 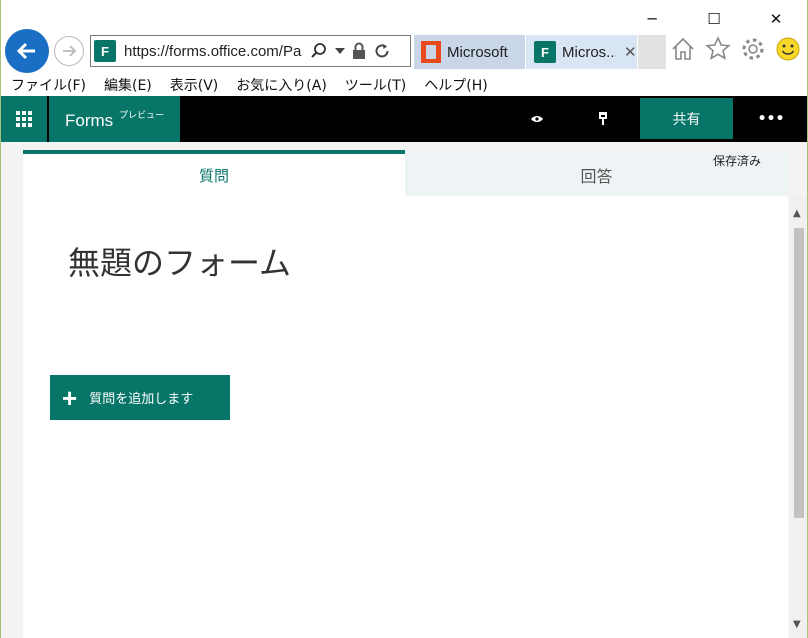 I want to click on vertical-scrollbar: ▲ ▼, so click(x=798, y=417).